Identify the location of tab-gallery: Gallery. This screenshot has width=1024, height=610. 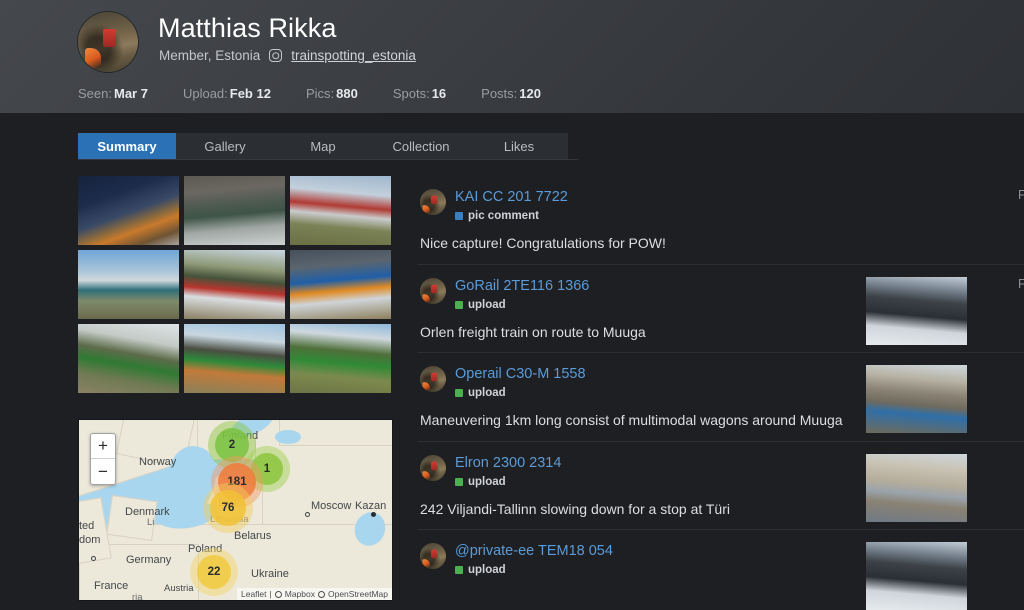
(225, 146).